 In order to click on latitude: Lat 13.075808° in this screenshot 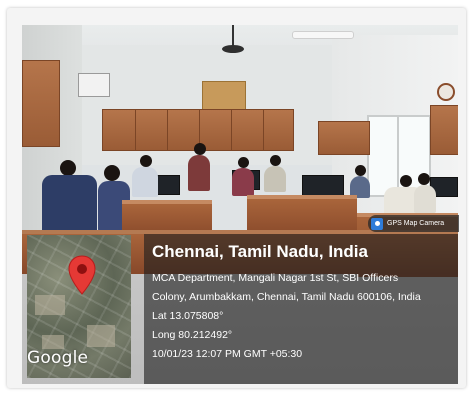, I will do `click(188, 316)`.